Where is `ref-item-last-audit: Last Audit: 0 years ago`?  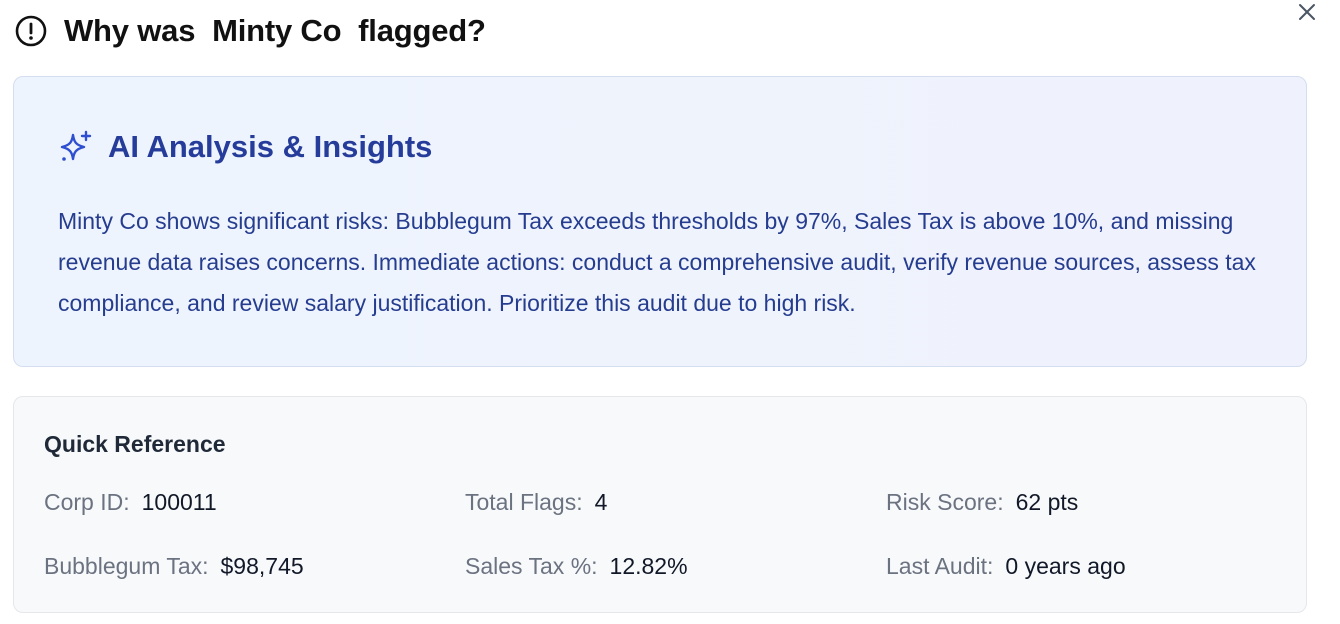 ref-item-last-audit: Last Audit: 0 years ago is located at coordinates (1006, 566).